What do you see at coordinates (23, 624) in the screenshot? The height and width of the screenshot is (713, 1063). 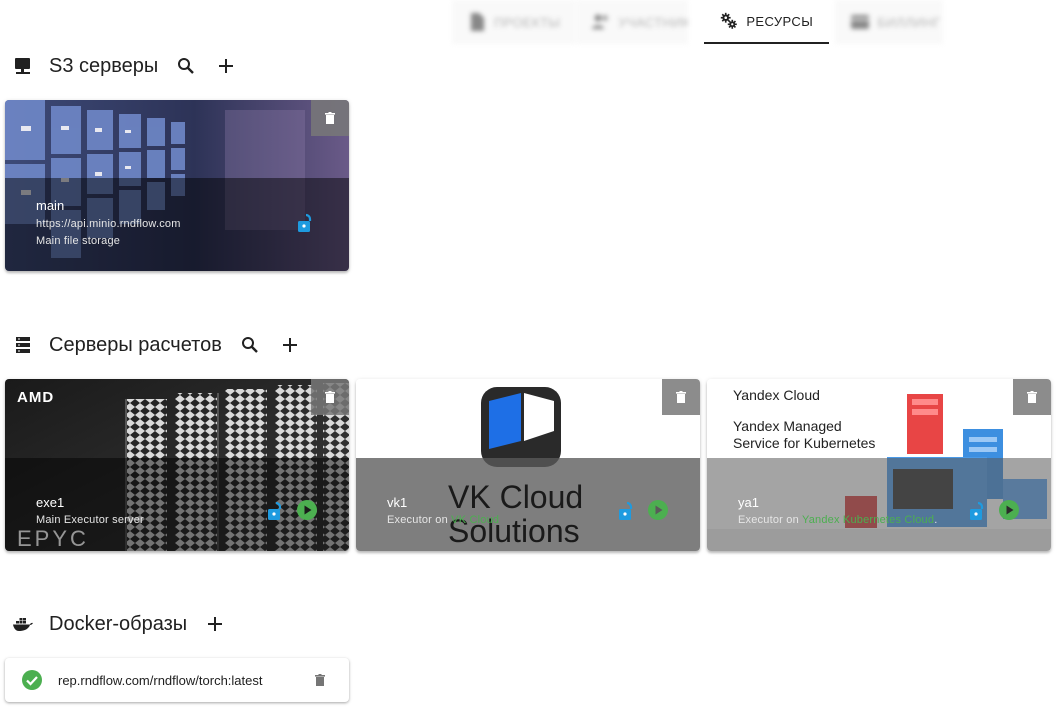 I see `docker-whale-icon` at bounding box center [23, 624].